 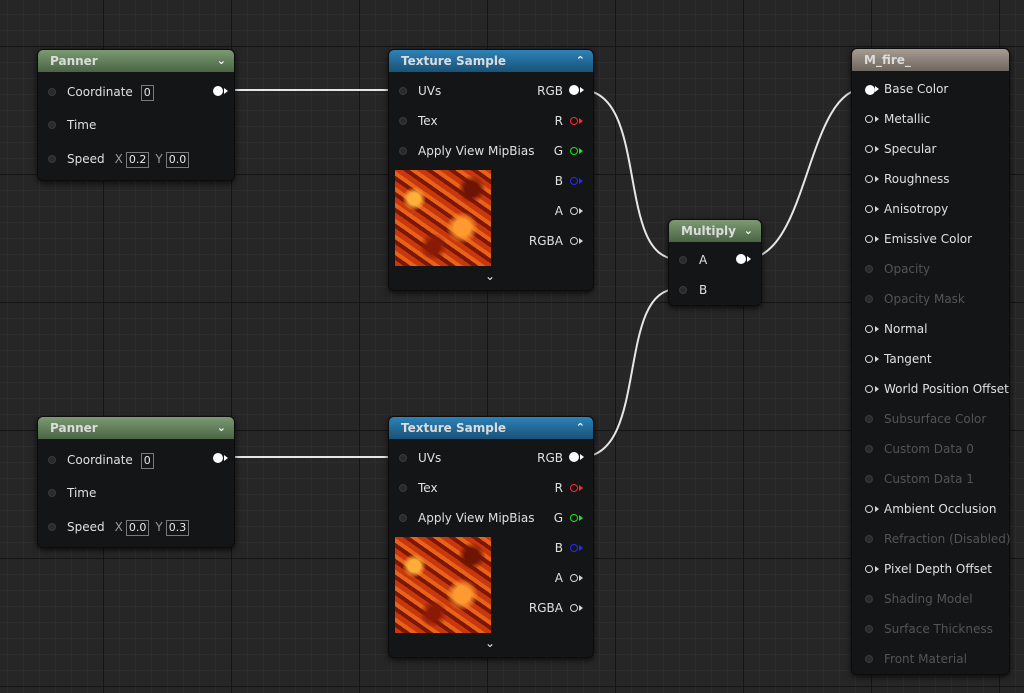 I want to click on node-title: Texture Sample, so click(x=454, y=428).